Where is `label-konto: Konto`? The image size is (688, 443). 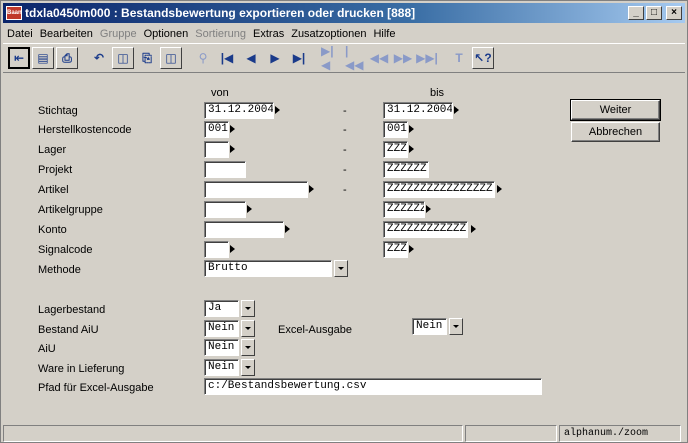
label-konto: Konto is located at coordinates (52, 230).